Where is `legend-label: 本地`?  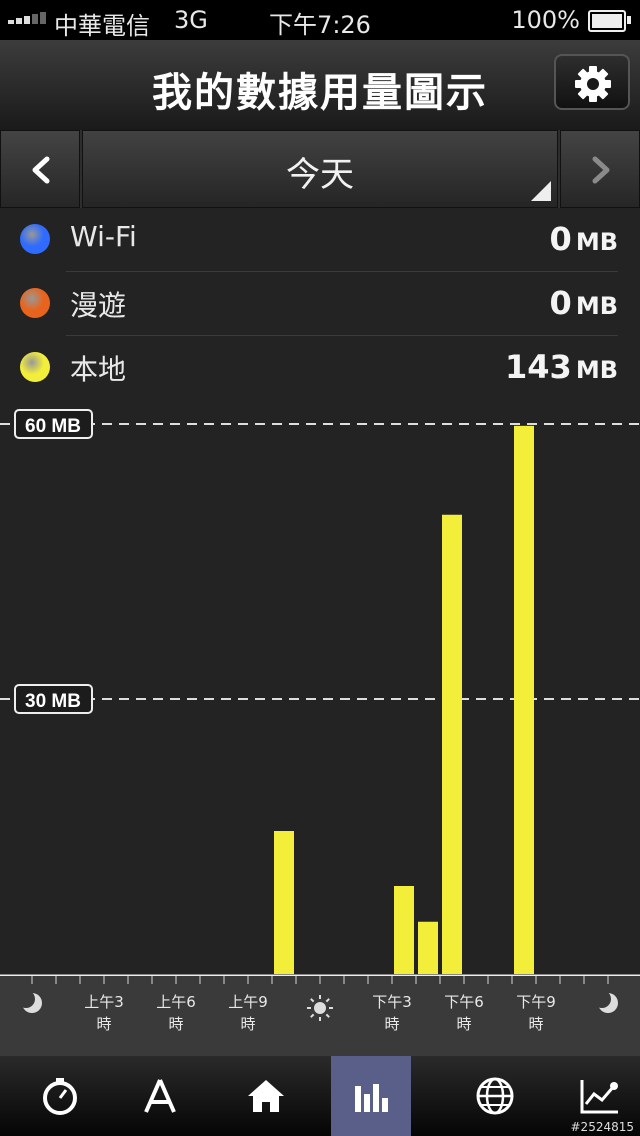 legend-label: 本地 is located at coordinates (98, 369).